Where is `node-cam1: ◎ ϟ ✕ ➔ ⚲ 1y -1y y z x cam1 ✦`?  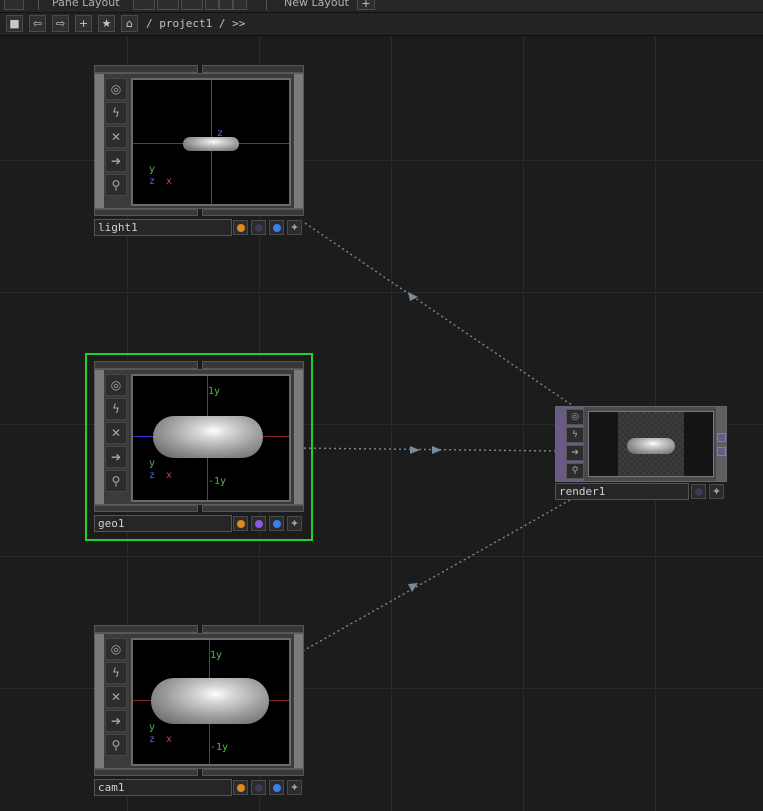
node-cam1: ◎ ϟ ✕ ➔ ⚲ 1y -1y y z x cam1 ✦ is located at coordinates (199, 711).